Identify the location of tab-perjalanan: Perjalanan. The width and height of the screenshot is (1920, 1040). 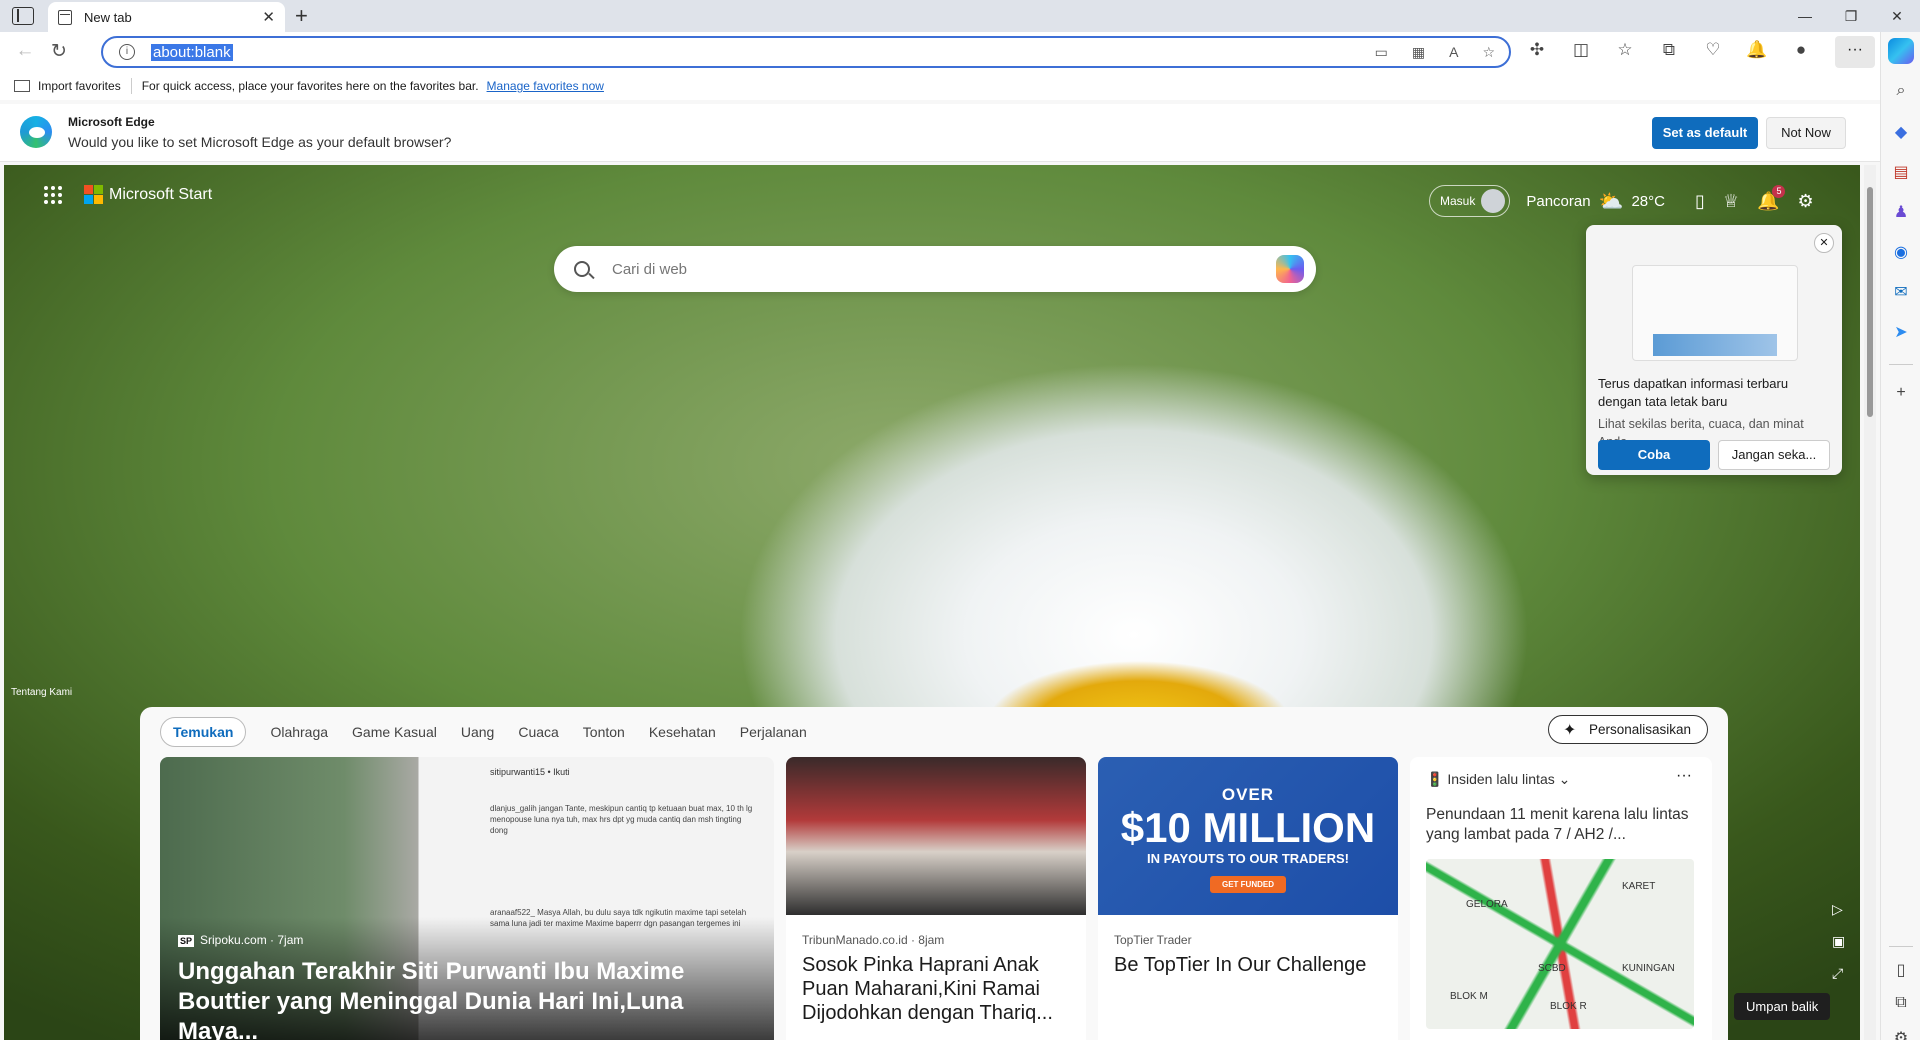
(773, 732).